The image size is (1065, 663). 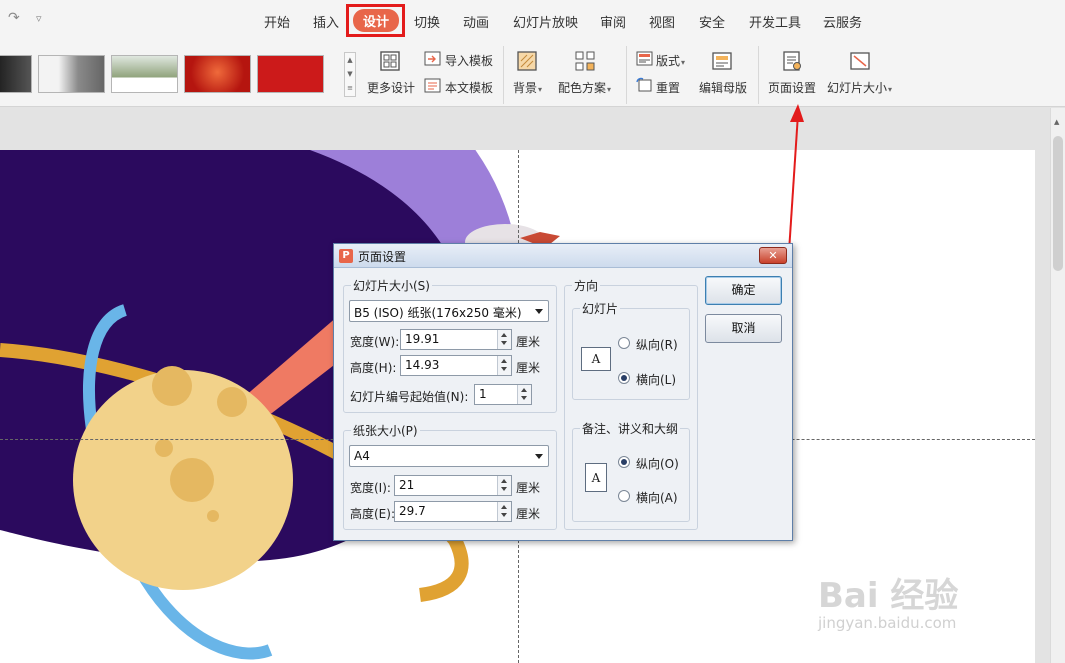 I want to click on tab-home: 开始, so click(x=277, y=21).